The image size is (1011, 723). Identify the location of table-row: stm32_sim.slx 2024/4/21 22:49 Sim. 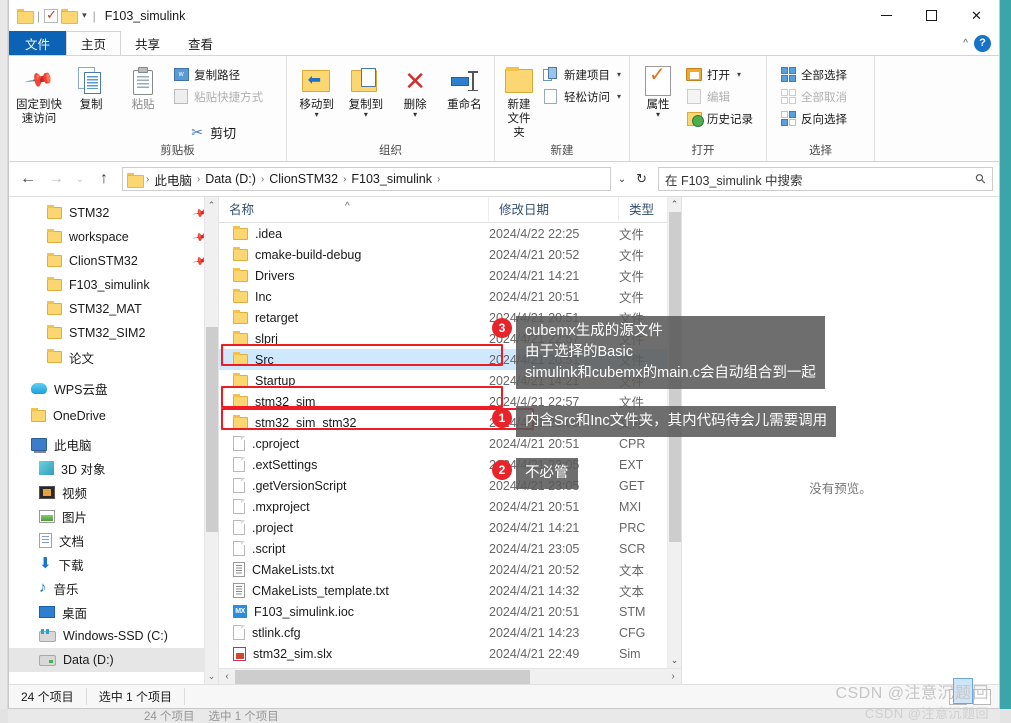
(450, 653).